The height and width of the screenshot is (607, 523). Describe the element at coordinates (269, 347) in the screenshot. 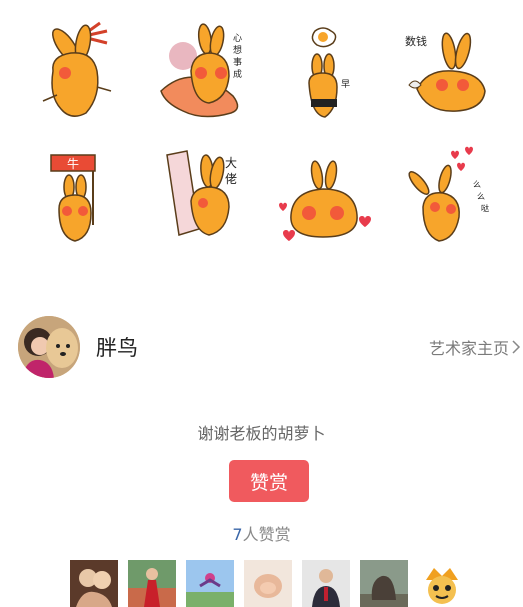

I see `artist-row: 胖鸟 艺术家主页` at that location.